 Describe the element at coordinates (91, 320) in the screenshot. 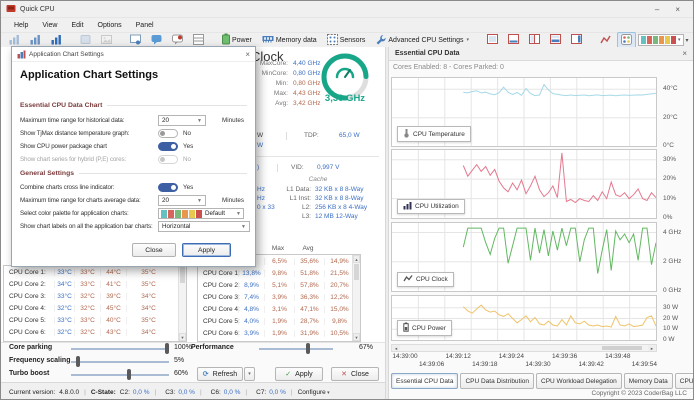

I see `table-row: CPU Core 5: 33°C 33°C 40°C 35°C` at that location.